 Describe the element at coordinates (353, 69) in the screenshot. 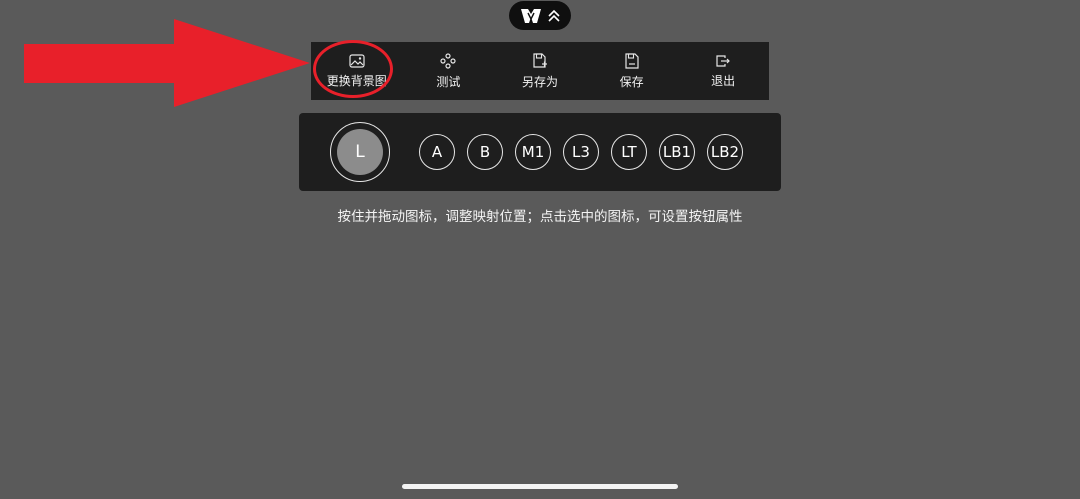

I see `red-circle-annotation` at that location.